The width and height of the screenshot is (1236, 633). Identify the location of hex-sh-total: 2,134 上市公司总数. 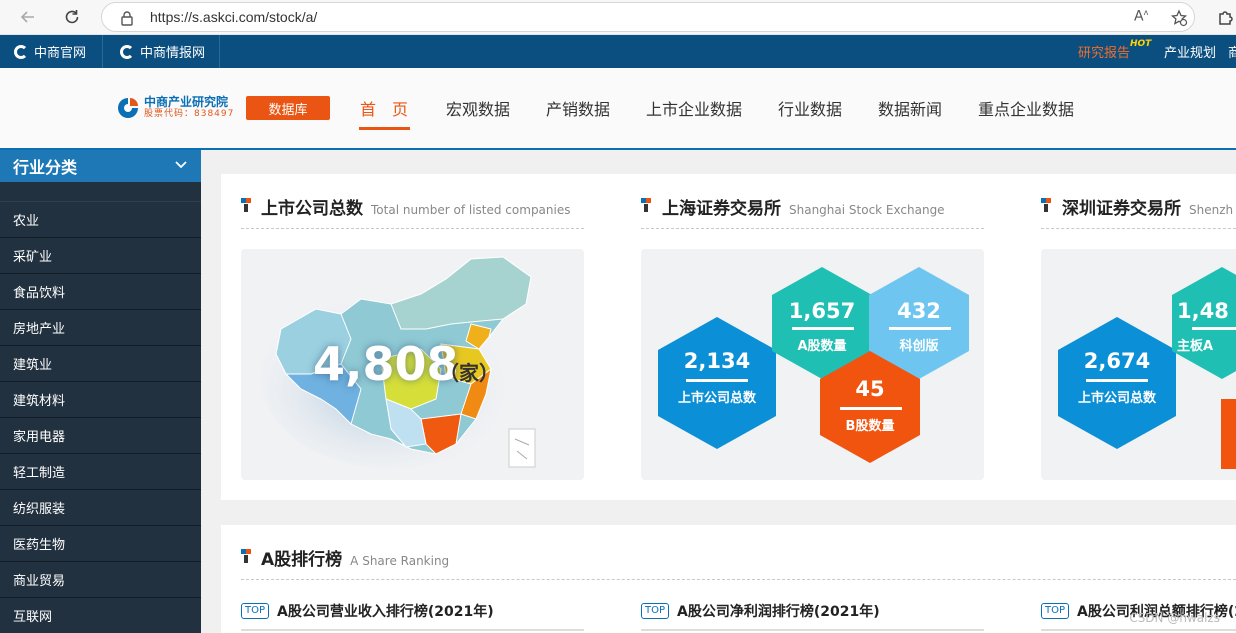
(717, 383).